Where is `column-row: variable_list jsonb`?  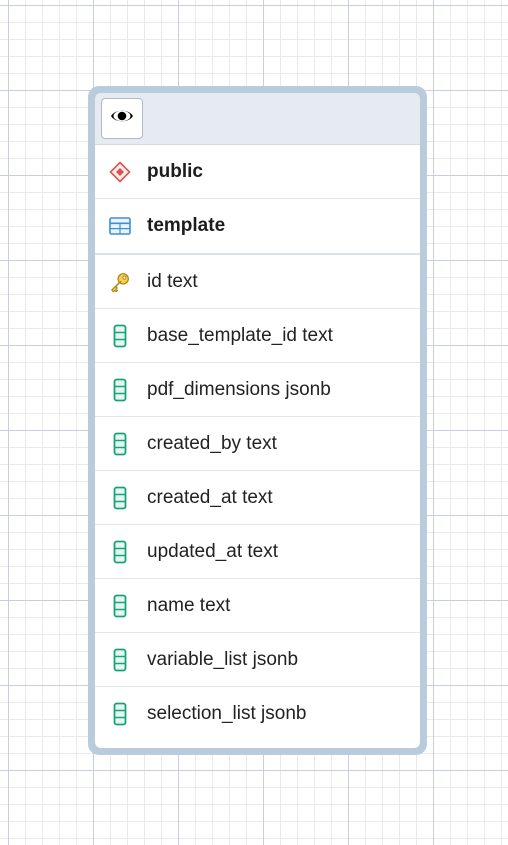
column-row: variable_list jsonb is located at coordinates (257, 660).